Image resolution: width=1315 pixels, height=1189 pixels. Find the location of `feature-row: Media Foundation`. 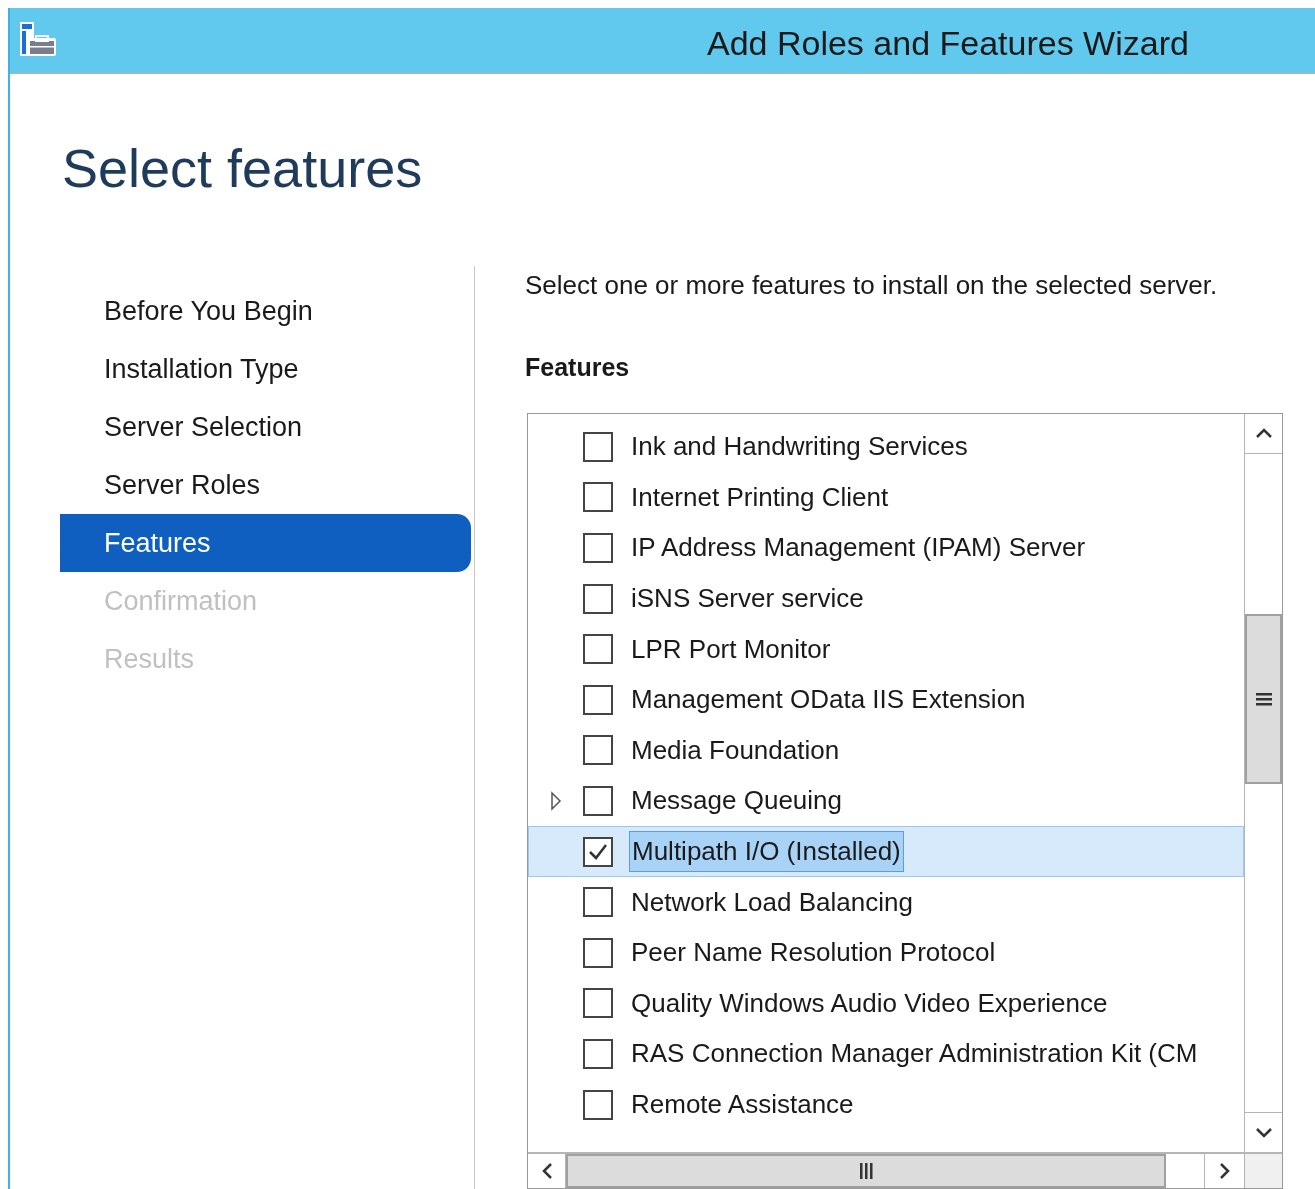

feature-row: Media Foundation is located at coordinates (886, 750).